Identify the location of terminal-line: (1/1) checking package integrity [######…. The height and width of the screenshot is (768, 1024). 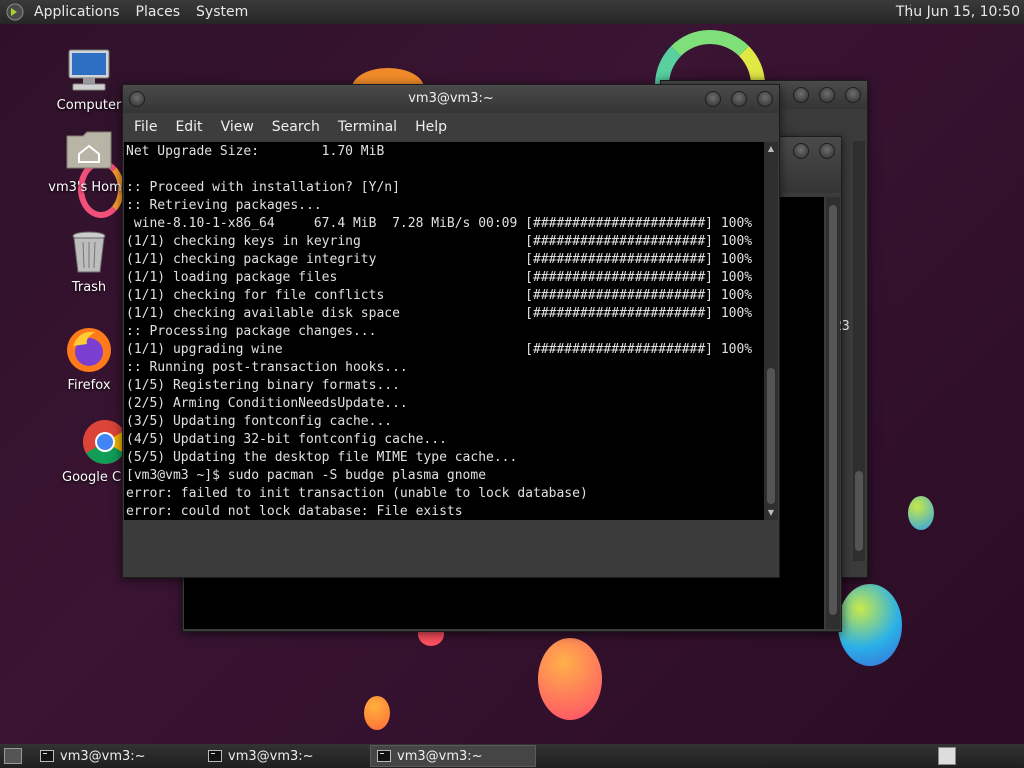
(439, 259).